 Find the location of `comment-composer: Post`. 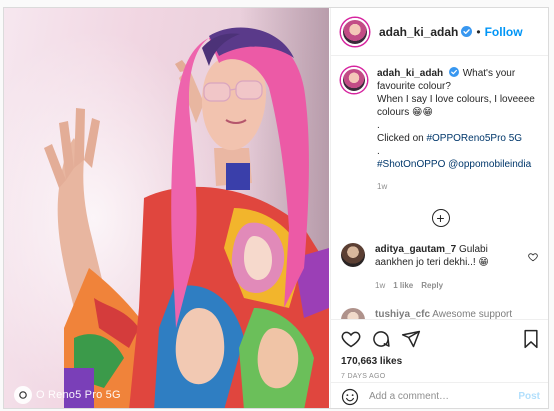

comment-composer: Post is located at coordinates (439, 395).